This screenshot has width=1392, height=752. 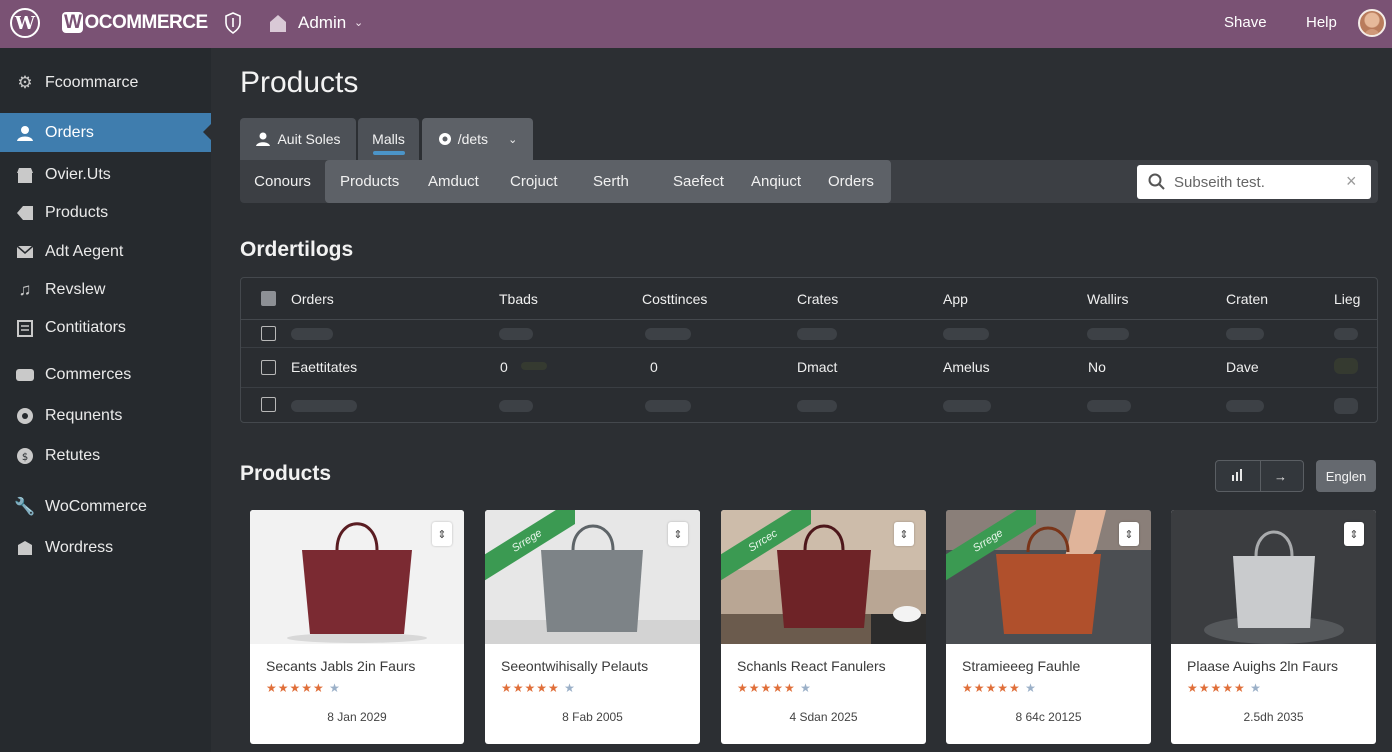 What do you see at coordinates (955, 299) in the screenshot?
I see `column-header: App` at bounding box center [955, 299].